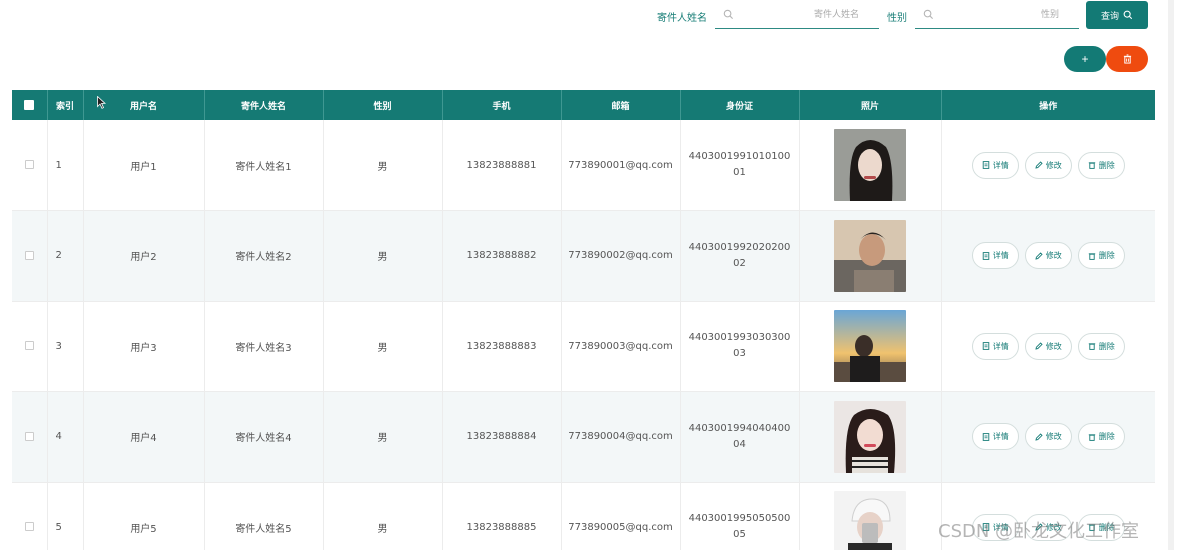  What do you see at coordinates (264, 105) in the screenshot?
I see `column-header-sender-name: 寄件人姓名` at bounding box center [264, 105].